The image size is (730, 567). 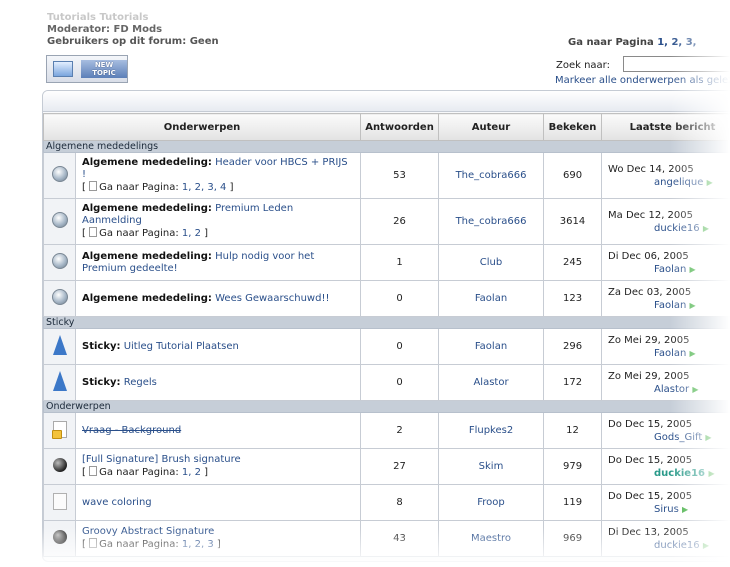 I want to click on last-post-user: Sirus ▶, so click(x=669, y=509).